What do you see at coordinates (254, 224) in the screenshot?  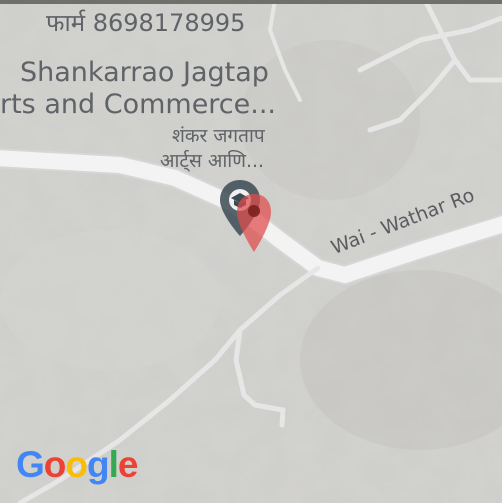 I see `map-marker-icon` at bounding box center [254, 224].